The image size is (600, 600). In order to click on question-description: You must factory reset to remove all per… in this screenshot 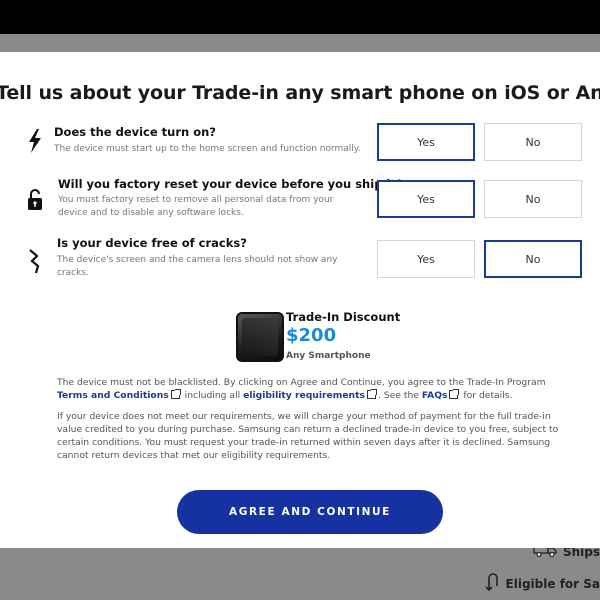, I will do `click(196, 206)`.